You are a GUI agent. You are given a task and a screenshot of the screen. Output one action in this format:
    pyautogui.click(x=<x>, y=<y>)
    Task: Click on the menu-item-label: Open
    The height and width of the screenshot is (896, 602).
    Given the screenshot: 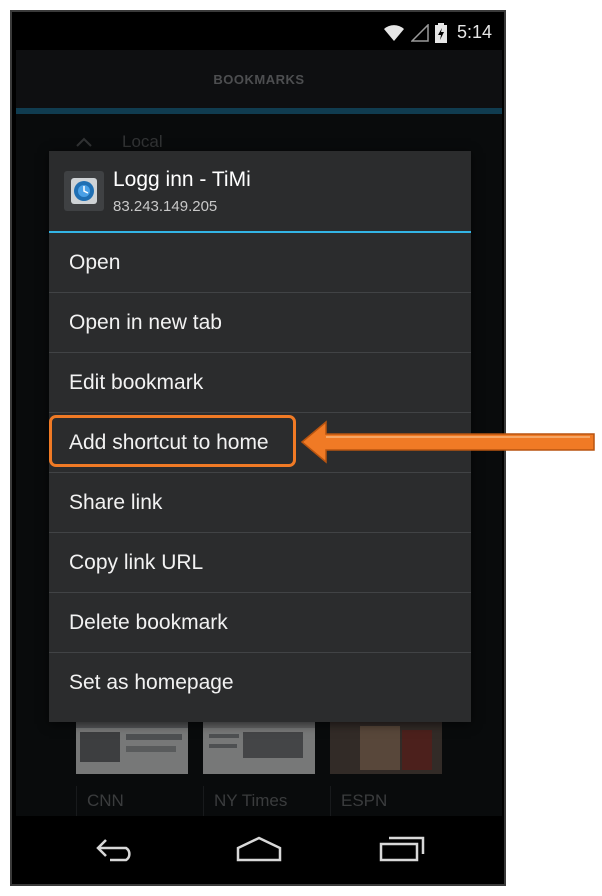 What is the action you would take?
    pyautogui.click(x=95, y=262)
    